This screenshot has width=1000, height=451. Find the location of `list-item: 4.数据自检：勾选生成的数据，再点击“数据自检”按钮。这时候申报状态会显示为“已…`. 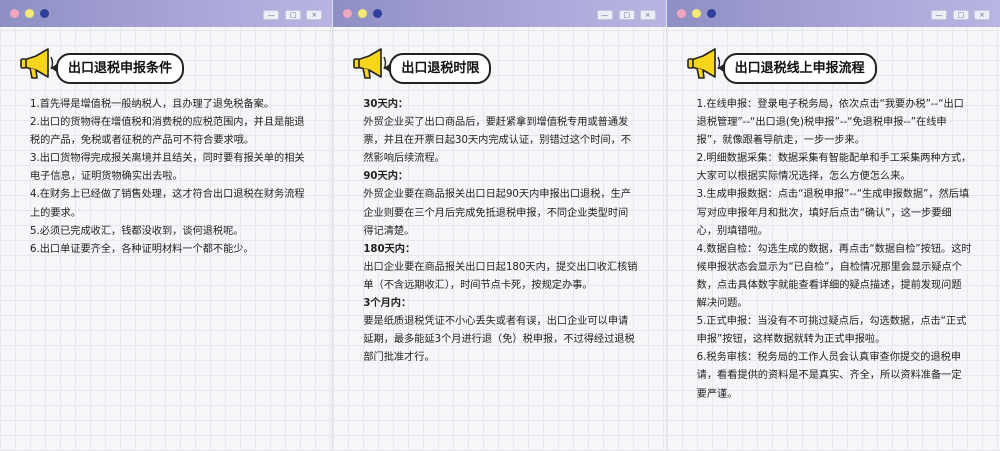

list-item: 4.数据自检：勾选生成的数据，再点击“数据自检”按钮。这时候申报状态会显示为“已… is located at coordinates (834, 276).